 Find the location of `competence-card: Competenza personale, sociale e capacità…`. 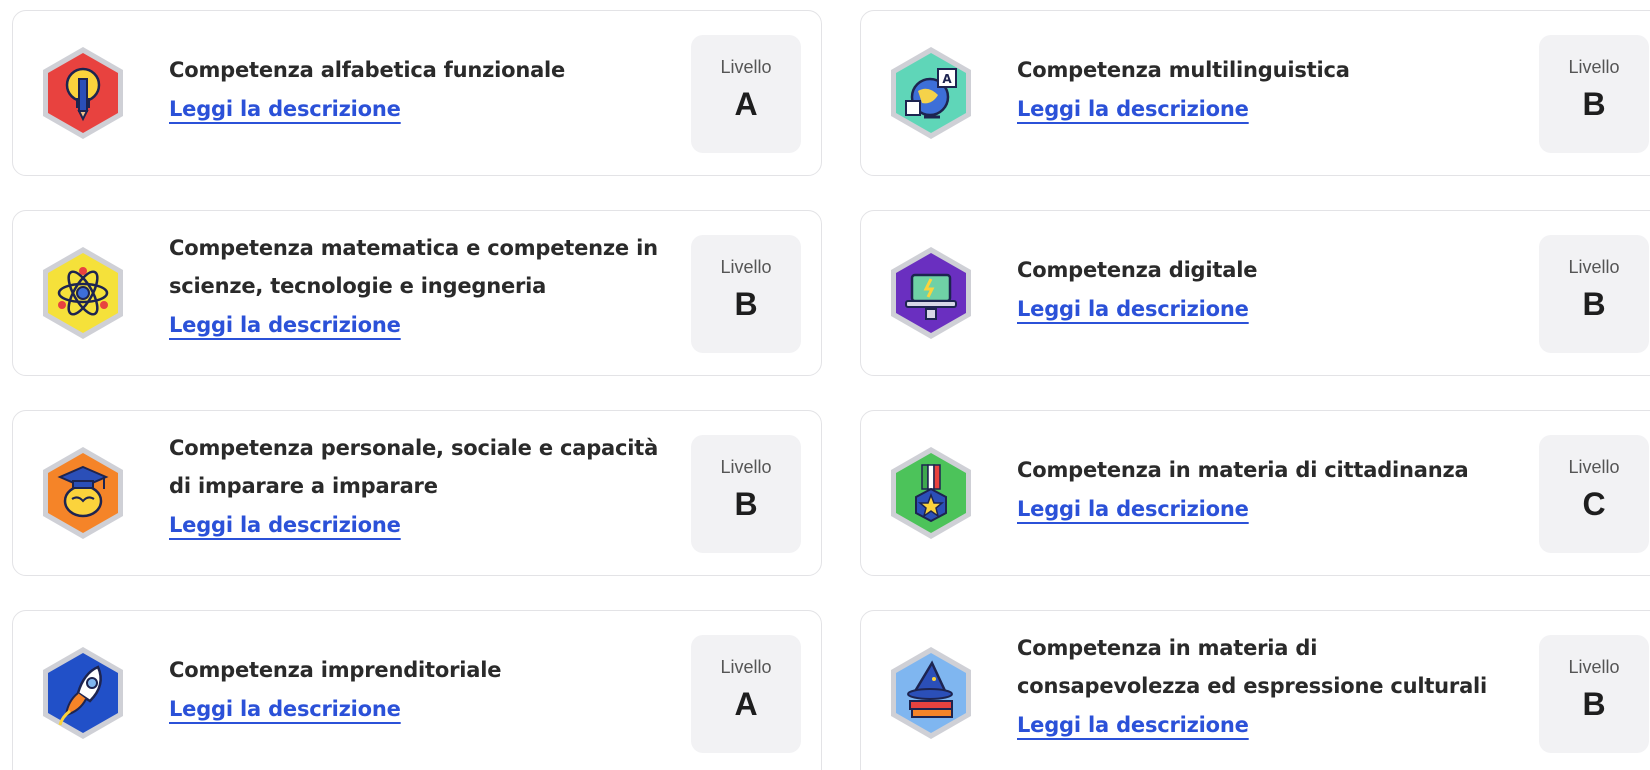

competence-card: Competenza personale, sociale e capacità… is located at coordinates (417, 493).